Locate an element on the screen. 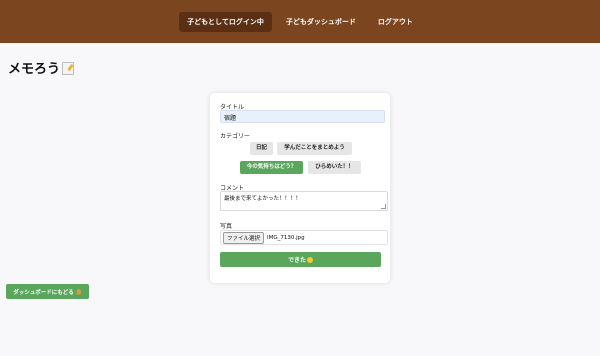 The width and height of the screenshot is (600, 356). nav-logged-in-as-child: 子どもとしてログイン中 is located at coordinates (225, 21).